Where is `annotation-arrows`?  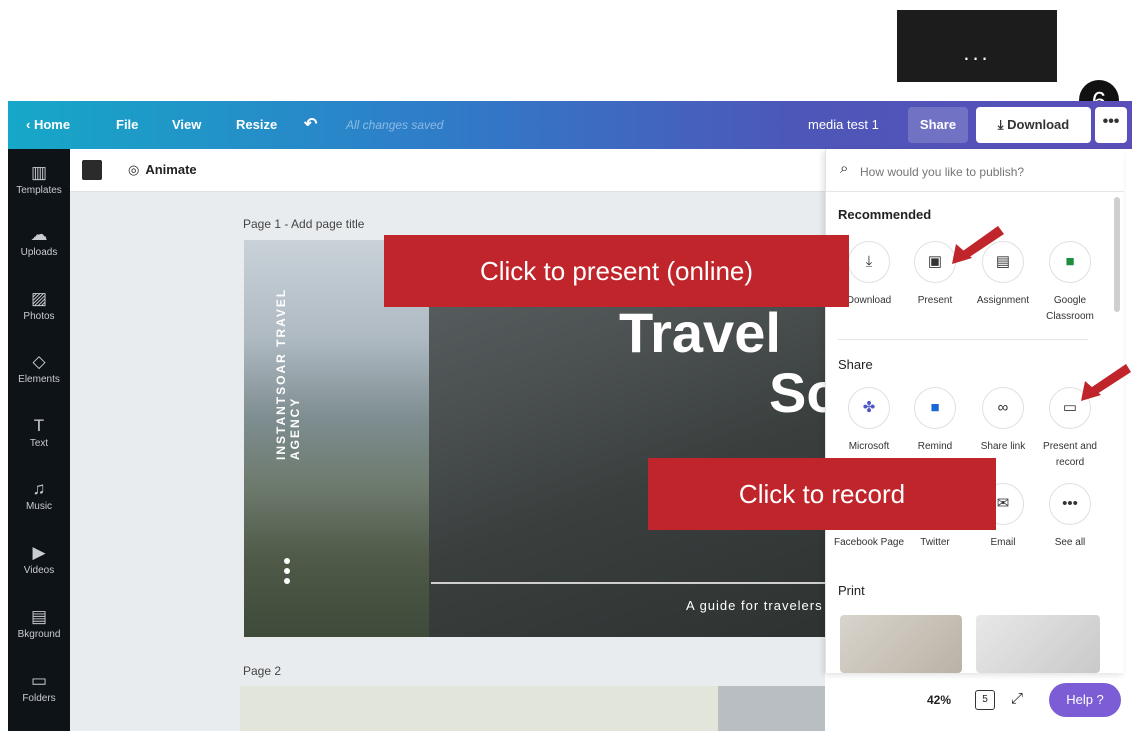 annotation-arrows is located at coordinates (1041, 313).